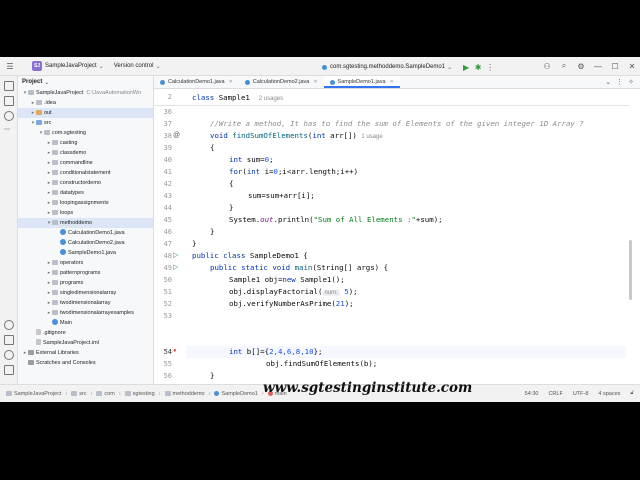 The height and width of the screenshot is (480, 640). What do you see at coordinates (85, 153) in the screenshot?
I see `tree-item: ▸ classdemo` at bounding box center [85, 153].